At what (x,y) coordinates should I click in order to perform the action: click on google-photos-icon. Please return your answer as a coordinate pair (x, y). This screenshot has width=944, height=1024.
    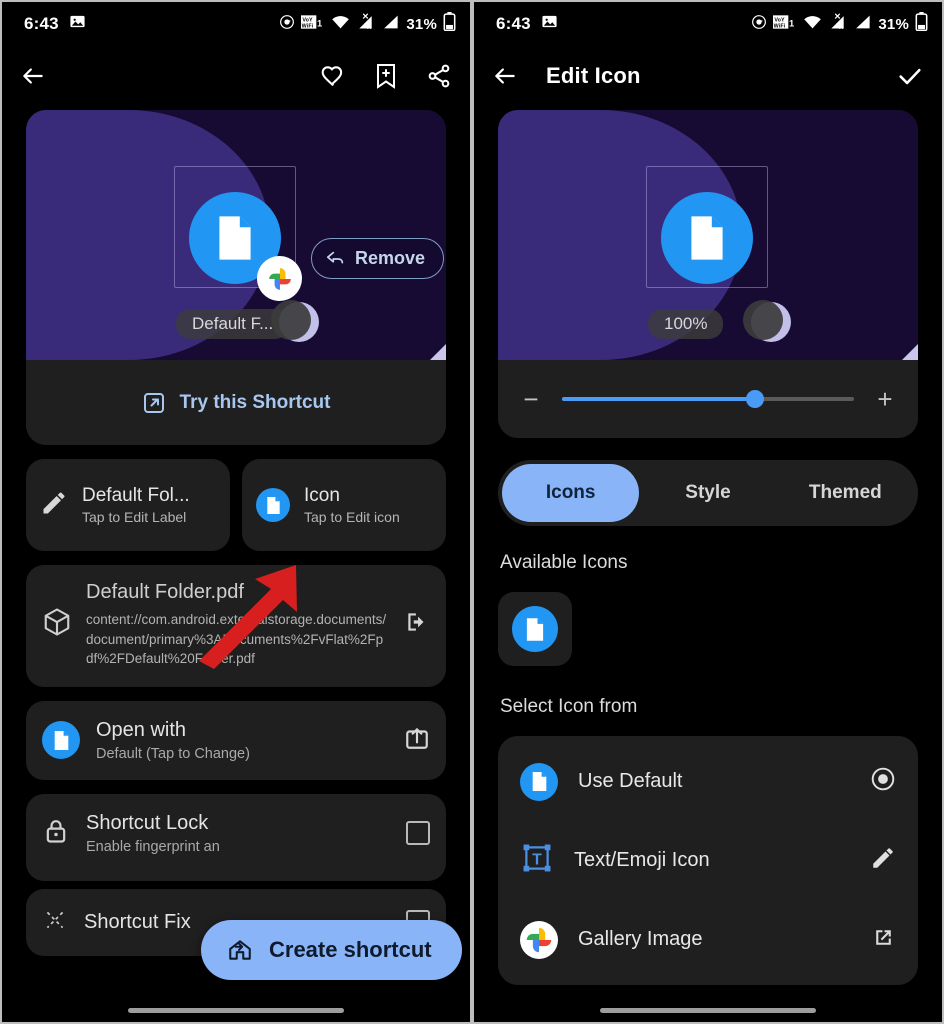
    Looking at the image, I should click on (539, 939).